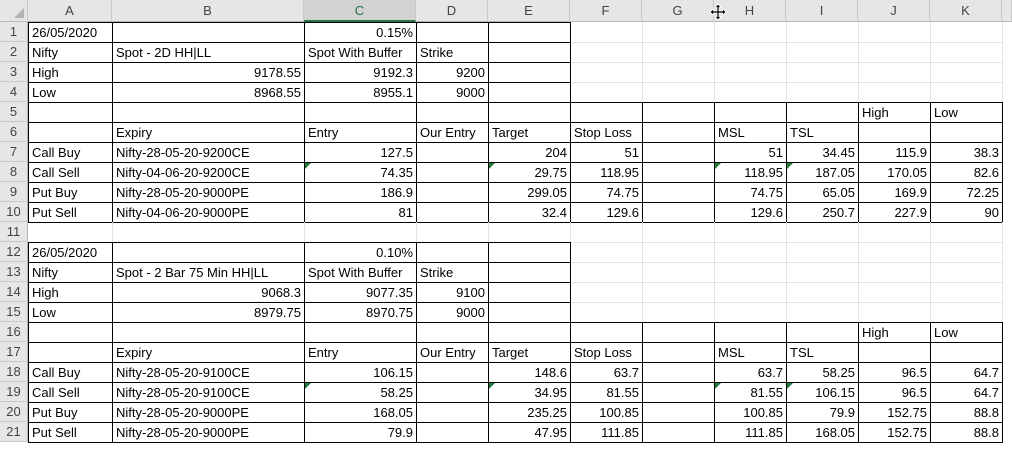 This screenshot has width=1012, height=452. I want to click on cell-f12, so click(606, 252).